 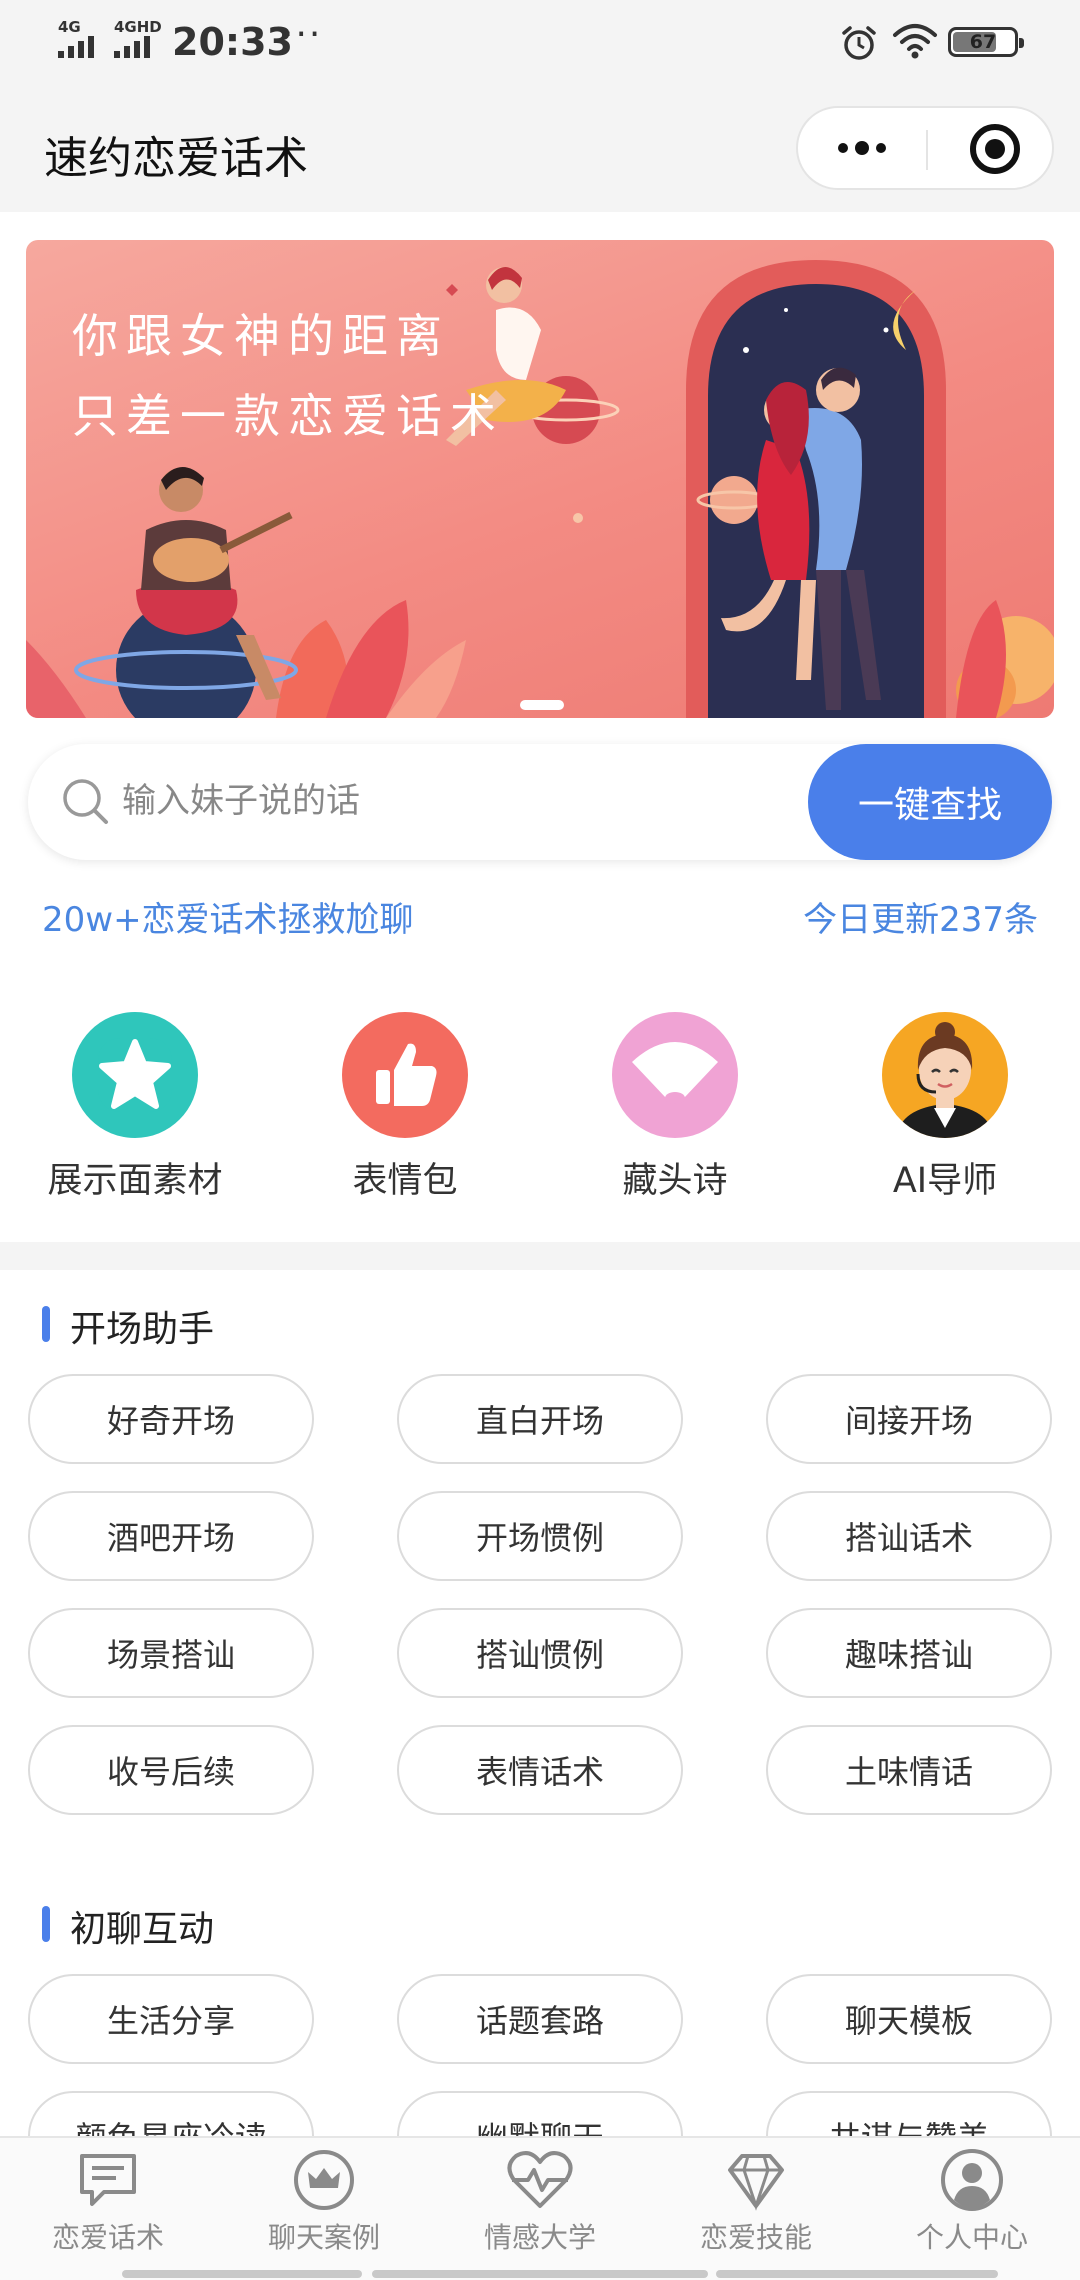 What do you see at coordinates (171, 2019) in the screenshot?
I see `topic-pill: 生活分享` at bounding box center [171, 2019].